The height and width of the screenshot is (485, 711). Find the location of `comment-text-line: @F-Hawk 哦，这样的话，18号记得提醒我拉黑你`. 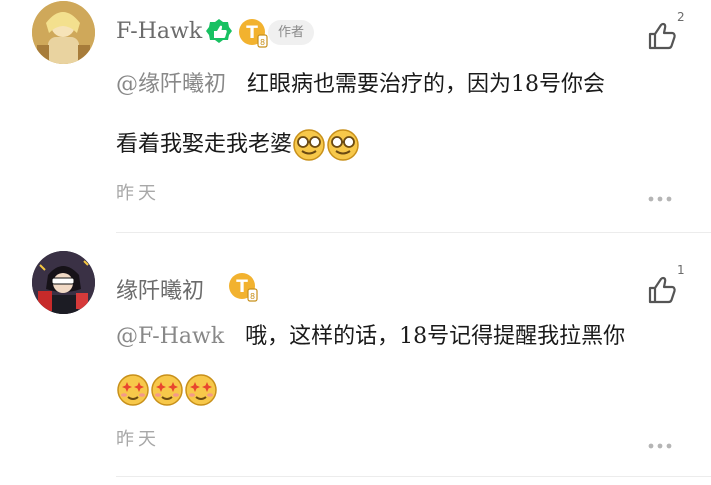

comment-text-line: @F-Hawk 哦，这样的话，18号记得提醒我拉黑你 is located at coordinates (370, 337).